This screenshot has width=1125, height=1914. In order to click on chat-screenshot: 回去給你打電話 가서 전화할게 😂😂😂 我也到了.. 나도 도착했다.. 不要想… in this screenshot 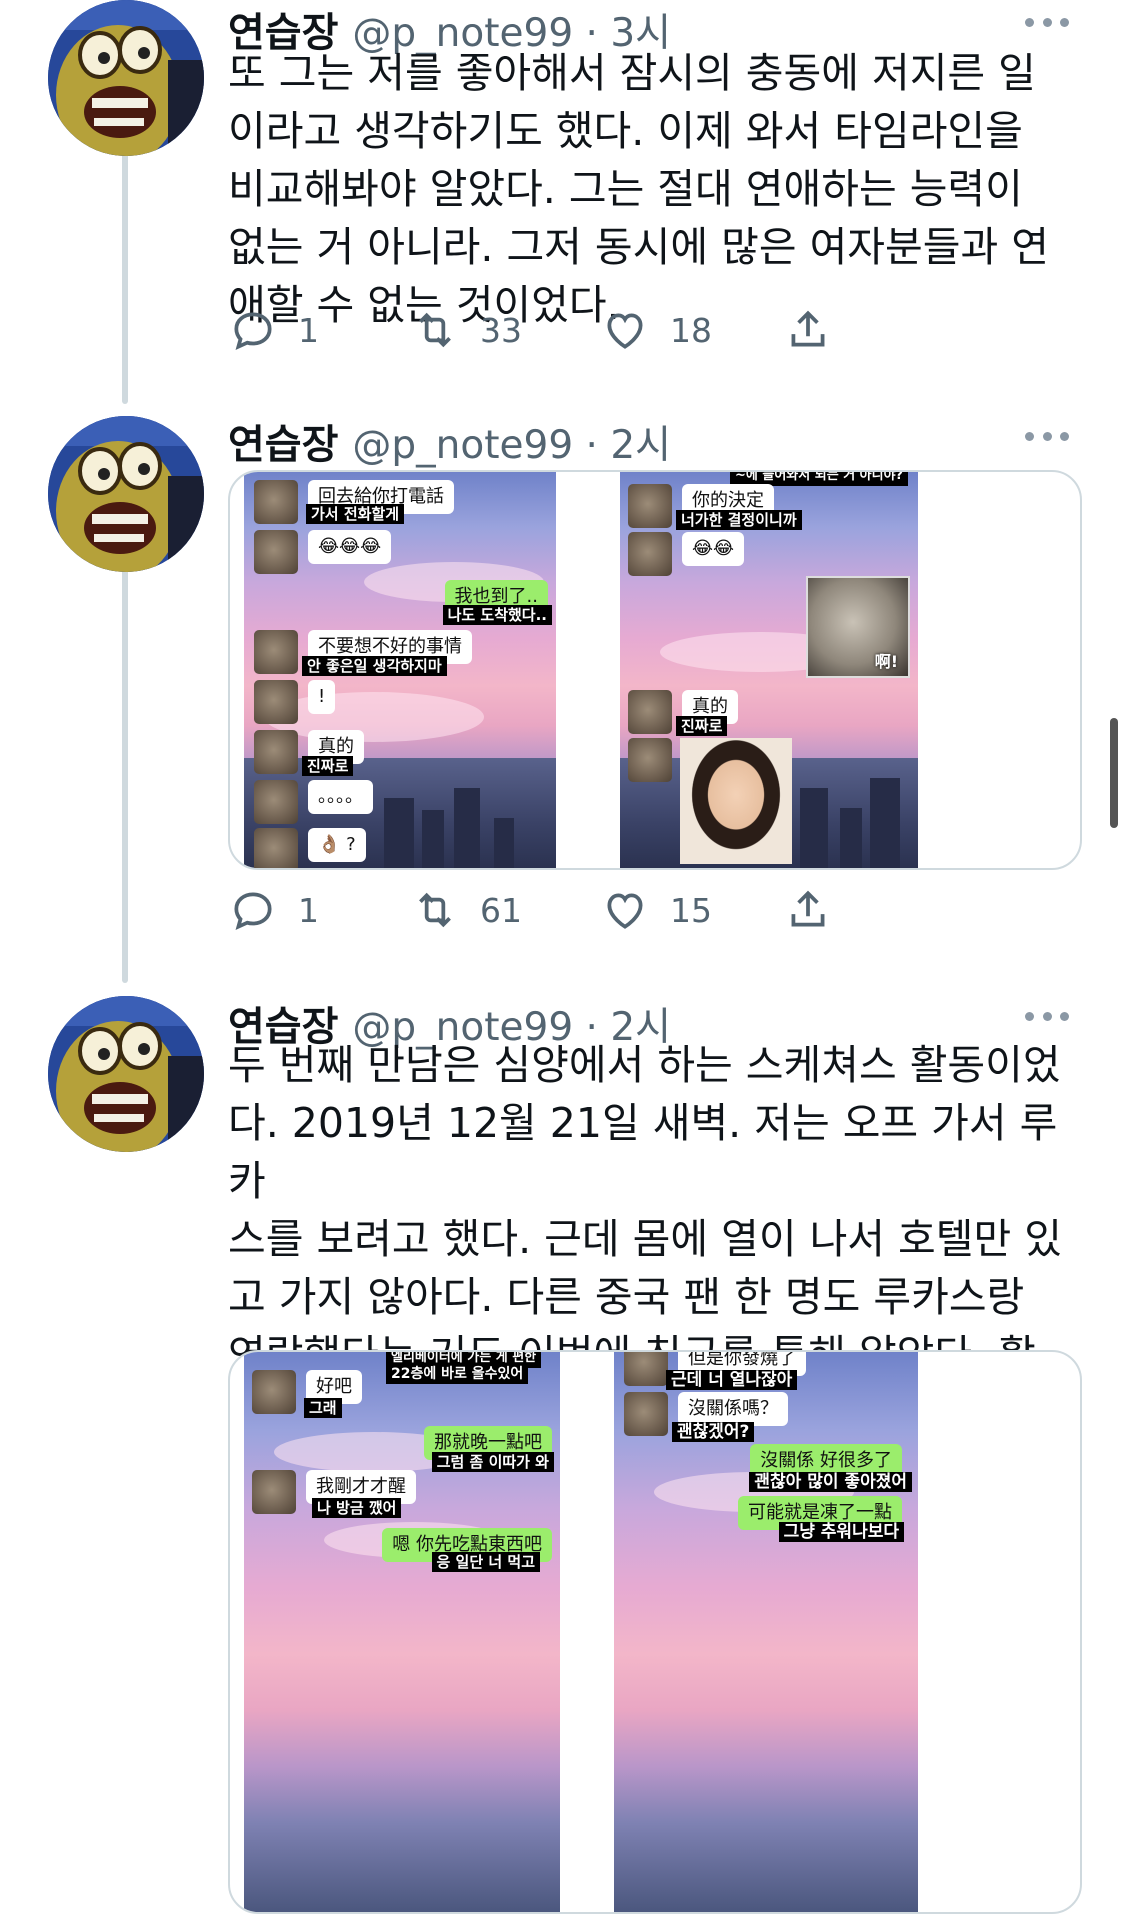, I will do `click(400, 670)`.